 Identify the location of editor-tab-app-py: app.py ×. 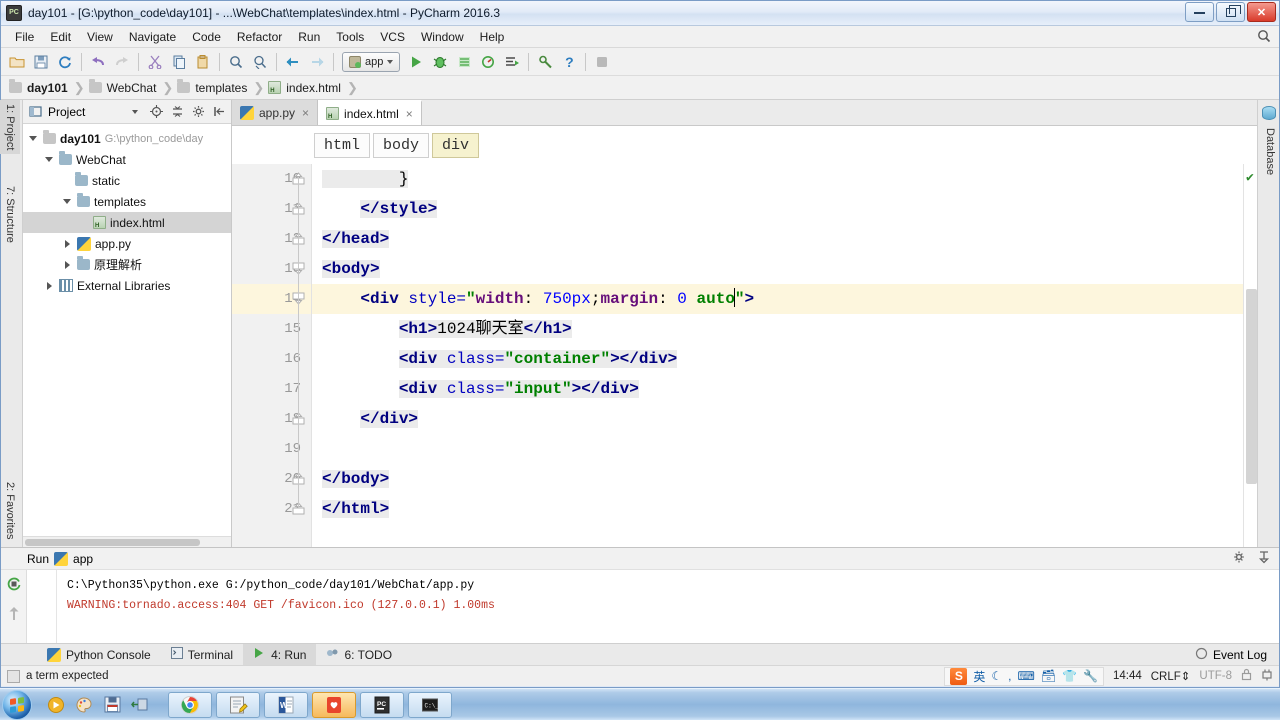
(275, 112).